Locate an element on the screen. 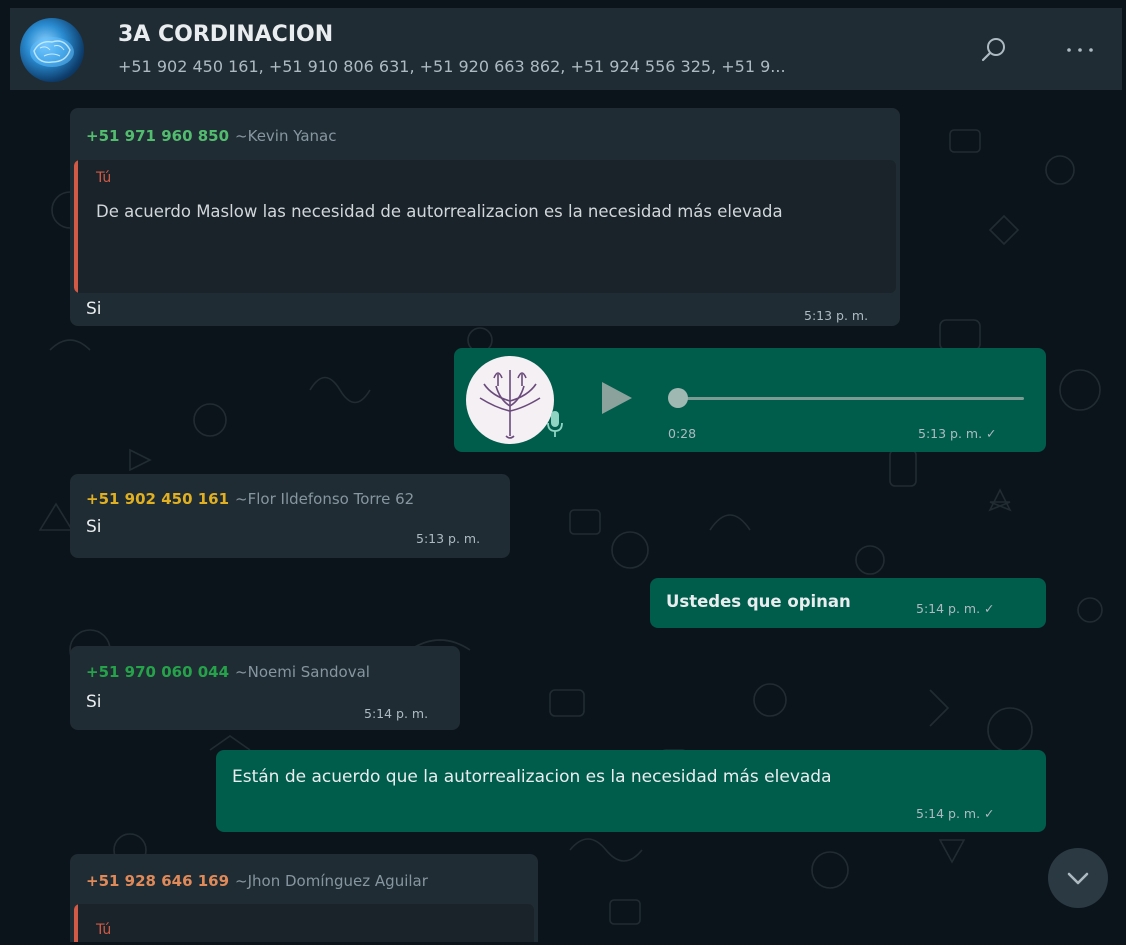 The height and width of the screenshot is (945, 1126). sender-name: ~Kevin Yanac is located at coordinates (286, 136).